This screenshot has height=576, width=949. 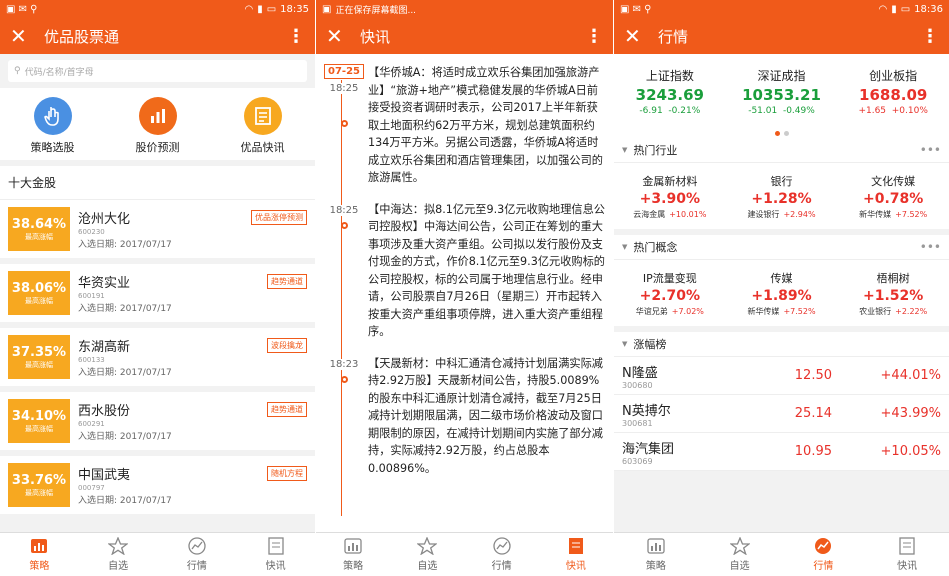 What do you see at coordinates (910, 451) in the screenshot?
I see `stock-pct: +10.05%` at bounding box center [910, 451].